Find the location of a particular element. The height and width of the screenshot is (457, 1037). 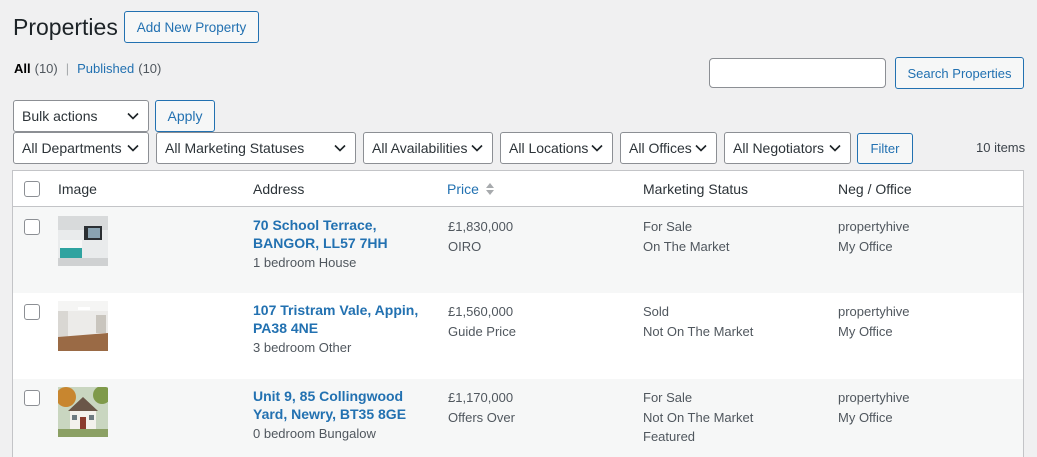

negotiators-value: All Negotiators is located at coordinates (779, 148).